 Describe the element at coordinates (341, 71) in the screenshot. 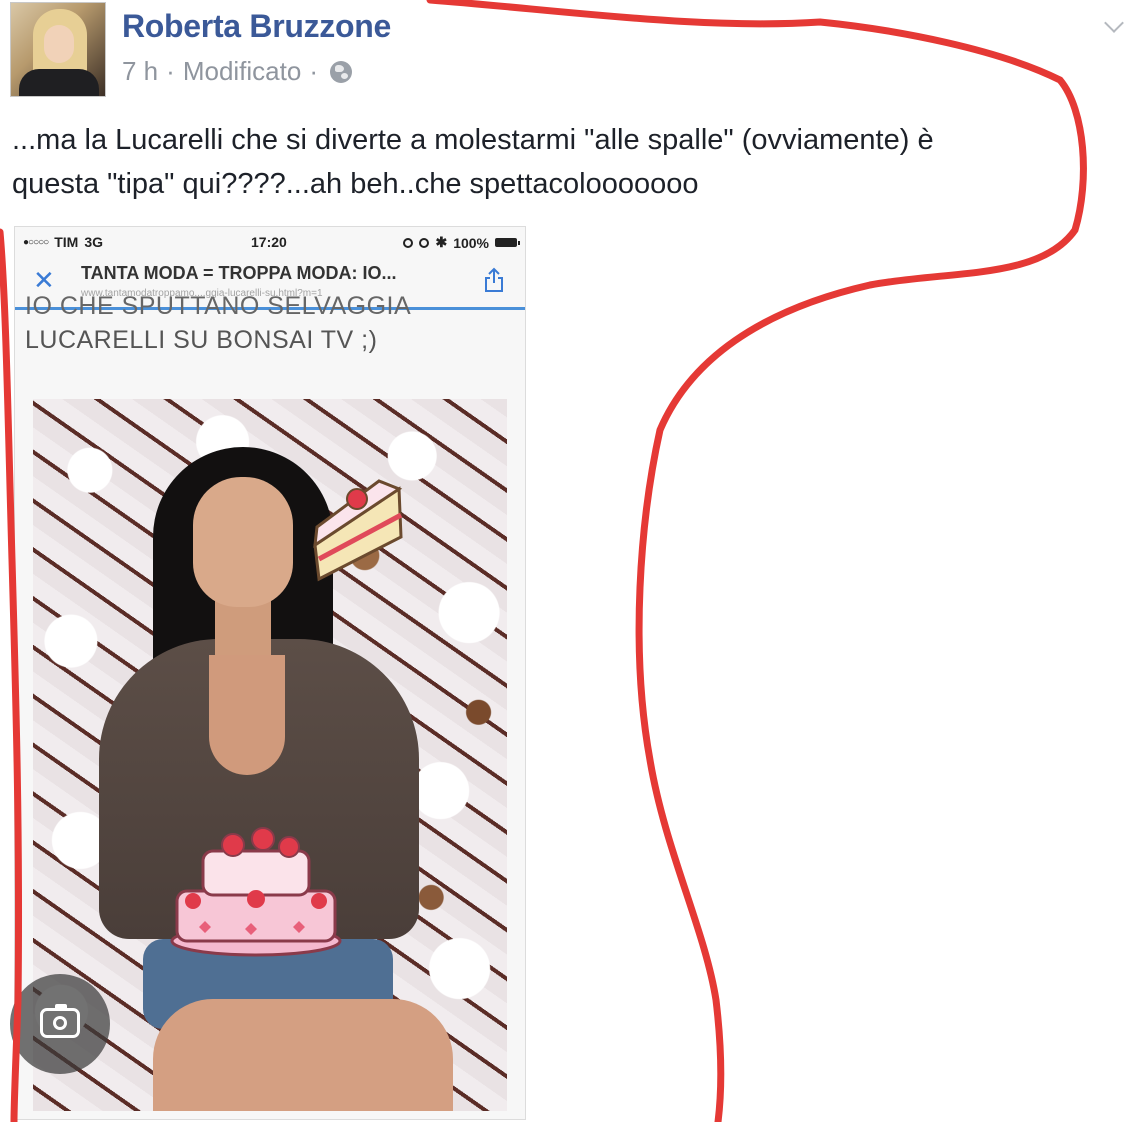

I see `globe-icon` at that location.